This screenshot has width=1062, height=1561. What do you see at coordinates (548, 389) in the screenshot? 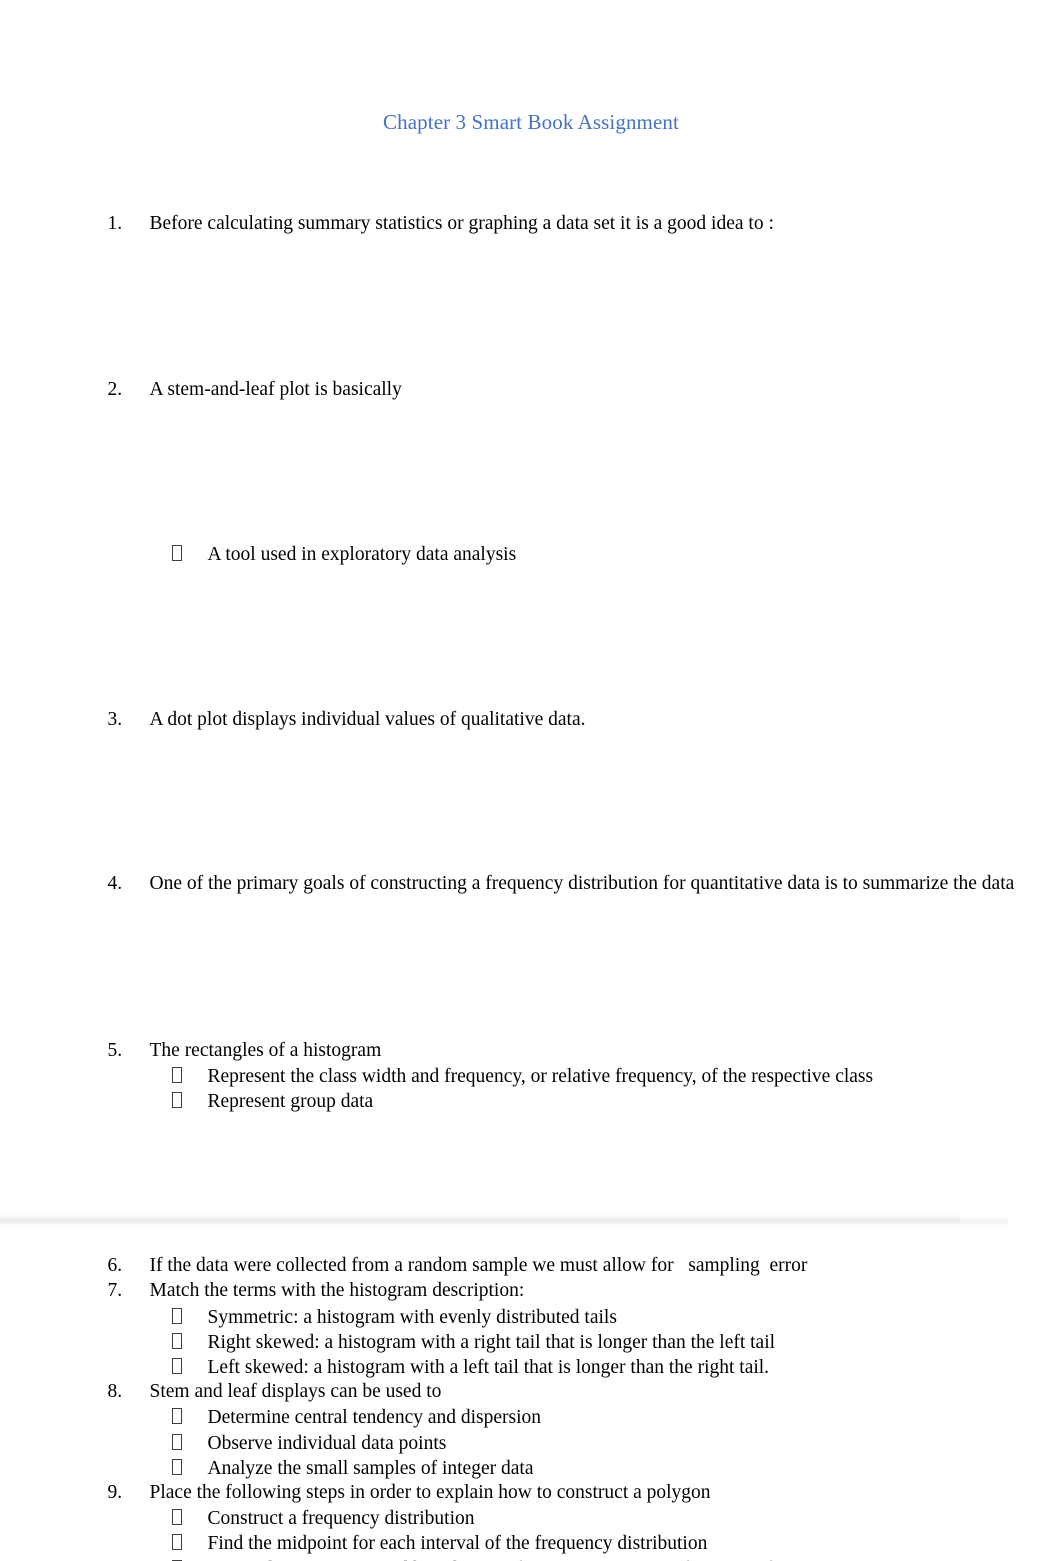
I see `list-item: 2. A stem-and-leaf plot is basically` at bounding box center [548, 389].